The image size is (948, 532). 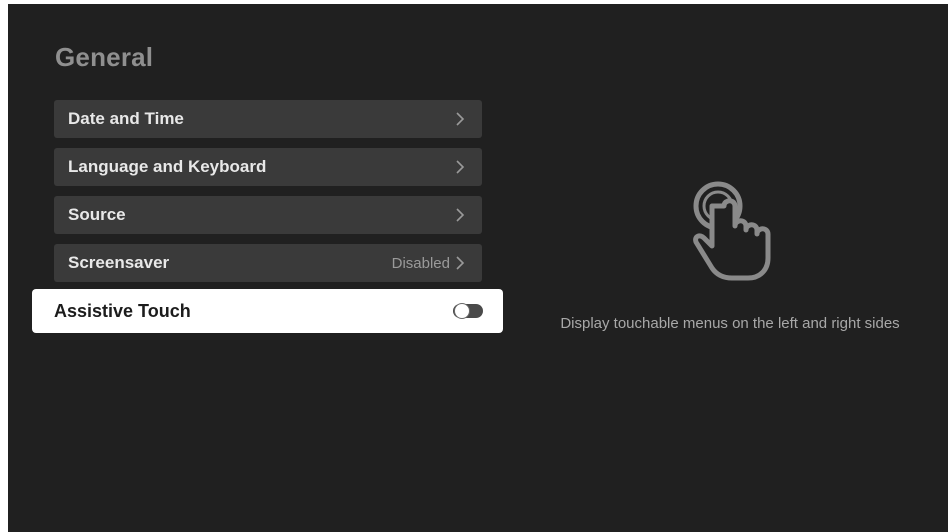 I want to click on screen-left-border, so click(x=4, y=268).